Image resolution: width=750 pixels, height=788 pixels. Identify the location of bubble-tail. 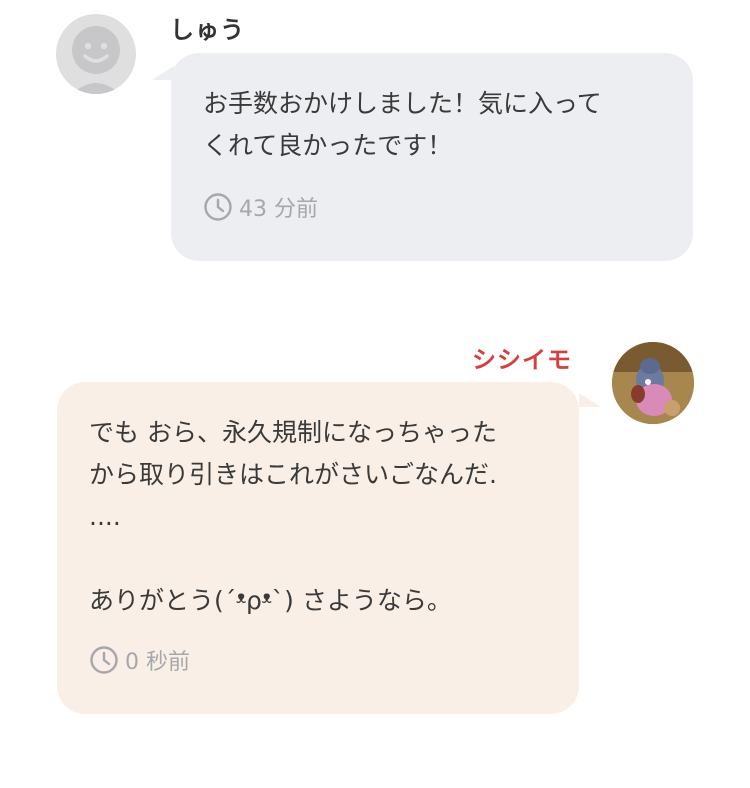
(590, 400).